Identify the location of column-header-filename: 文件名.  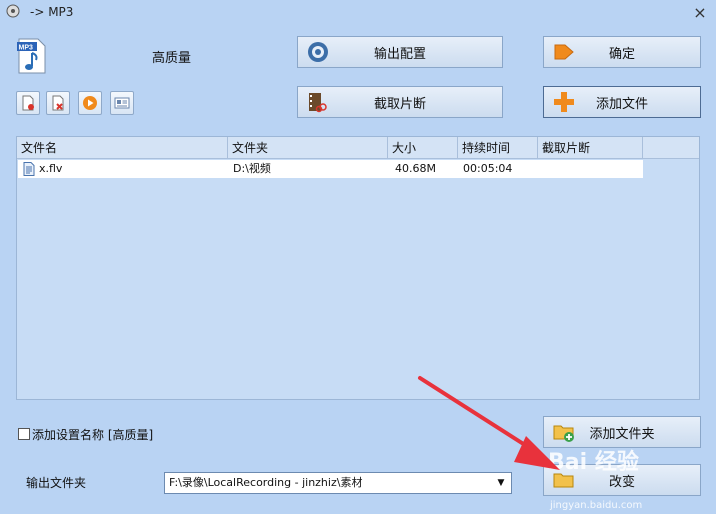
(122, 148).